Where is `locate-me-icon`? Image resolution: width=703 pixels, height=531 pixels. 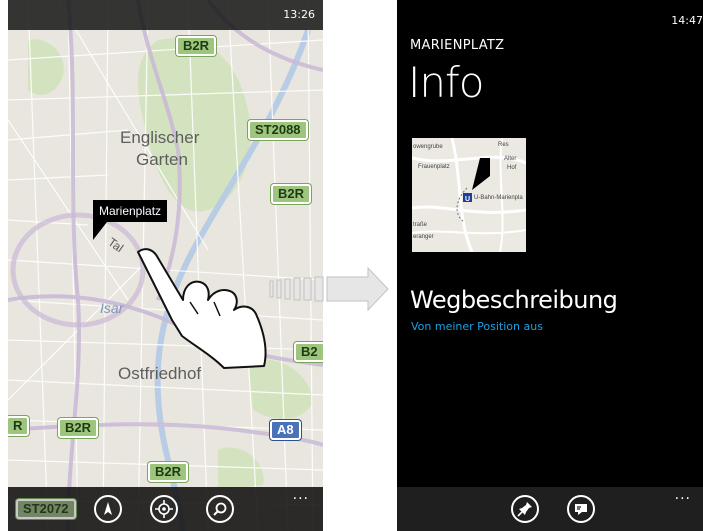 locate-me-icon is located at coordinates (164, 509).